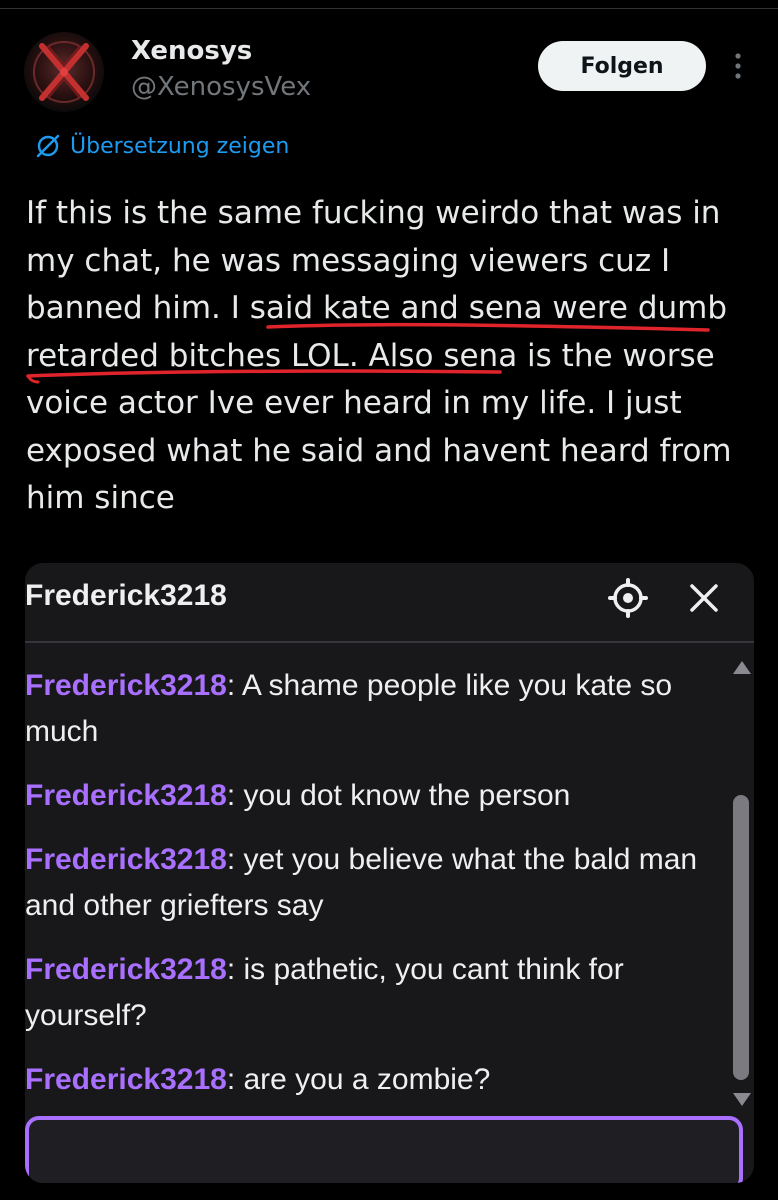 The height and width of the screenshot is (1200, 778). What do you see at coordinates (741, 937) in the screenshot?
I see `chat-scrollbar-thumb` at bounding box center [741, 937].